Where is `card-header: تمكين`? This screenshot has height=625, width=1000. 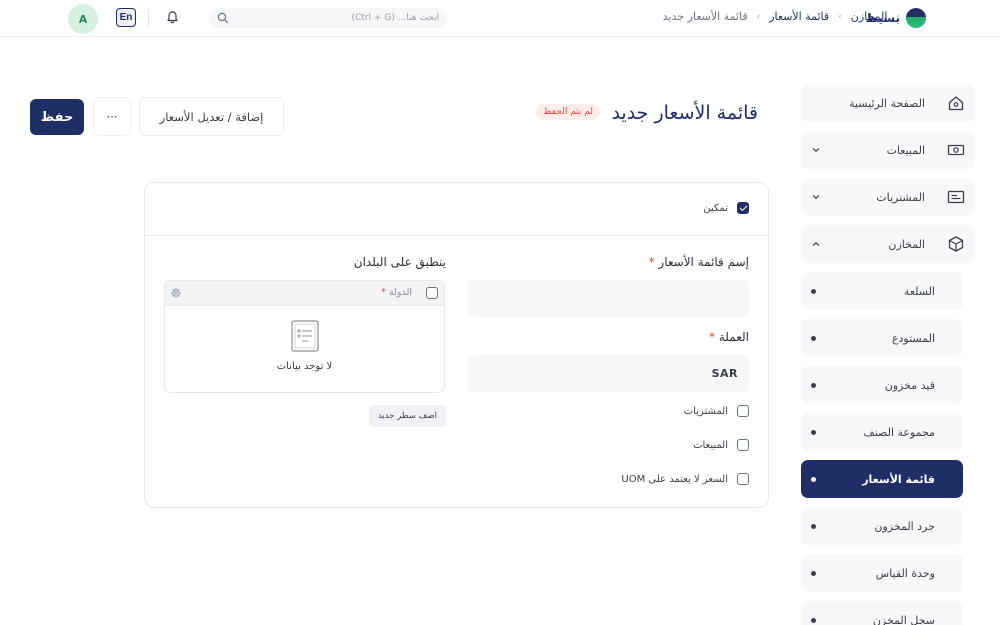 card-header: تمكين is located at coordinates (456, 209).